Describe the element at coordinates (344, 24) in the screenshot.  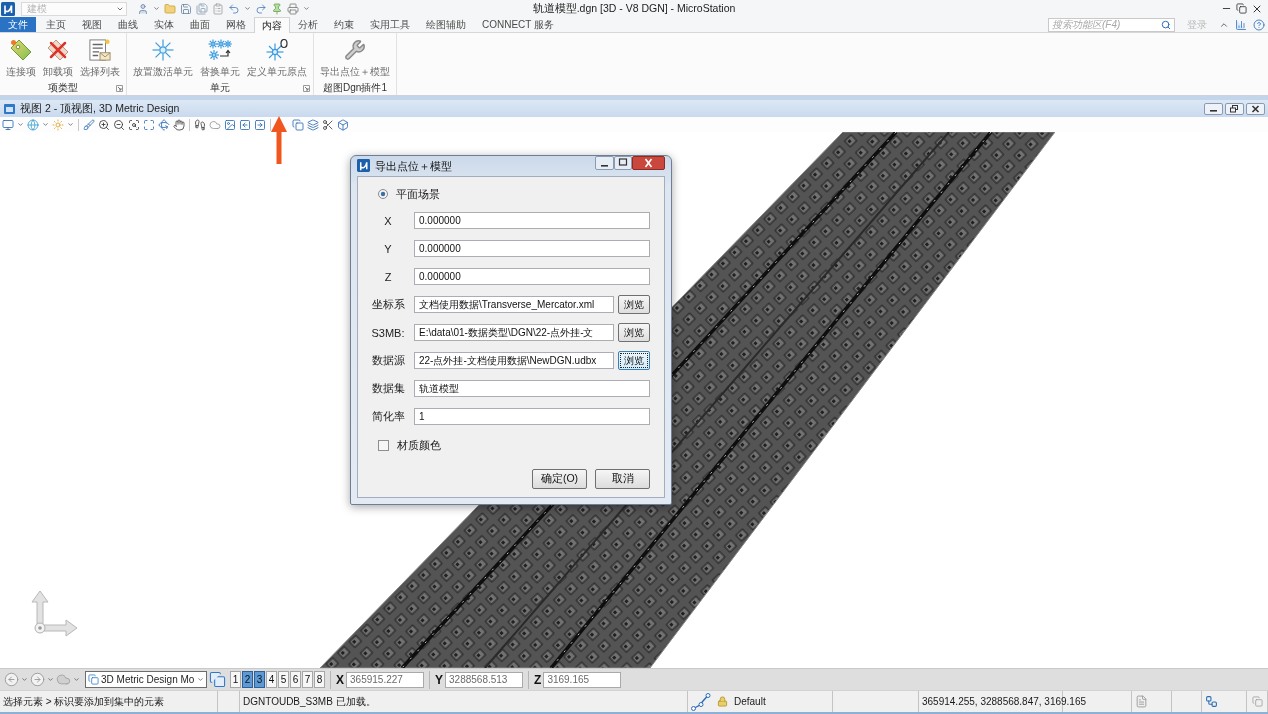
I see `ribbon-tab: 约束` at that location.